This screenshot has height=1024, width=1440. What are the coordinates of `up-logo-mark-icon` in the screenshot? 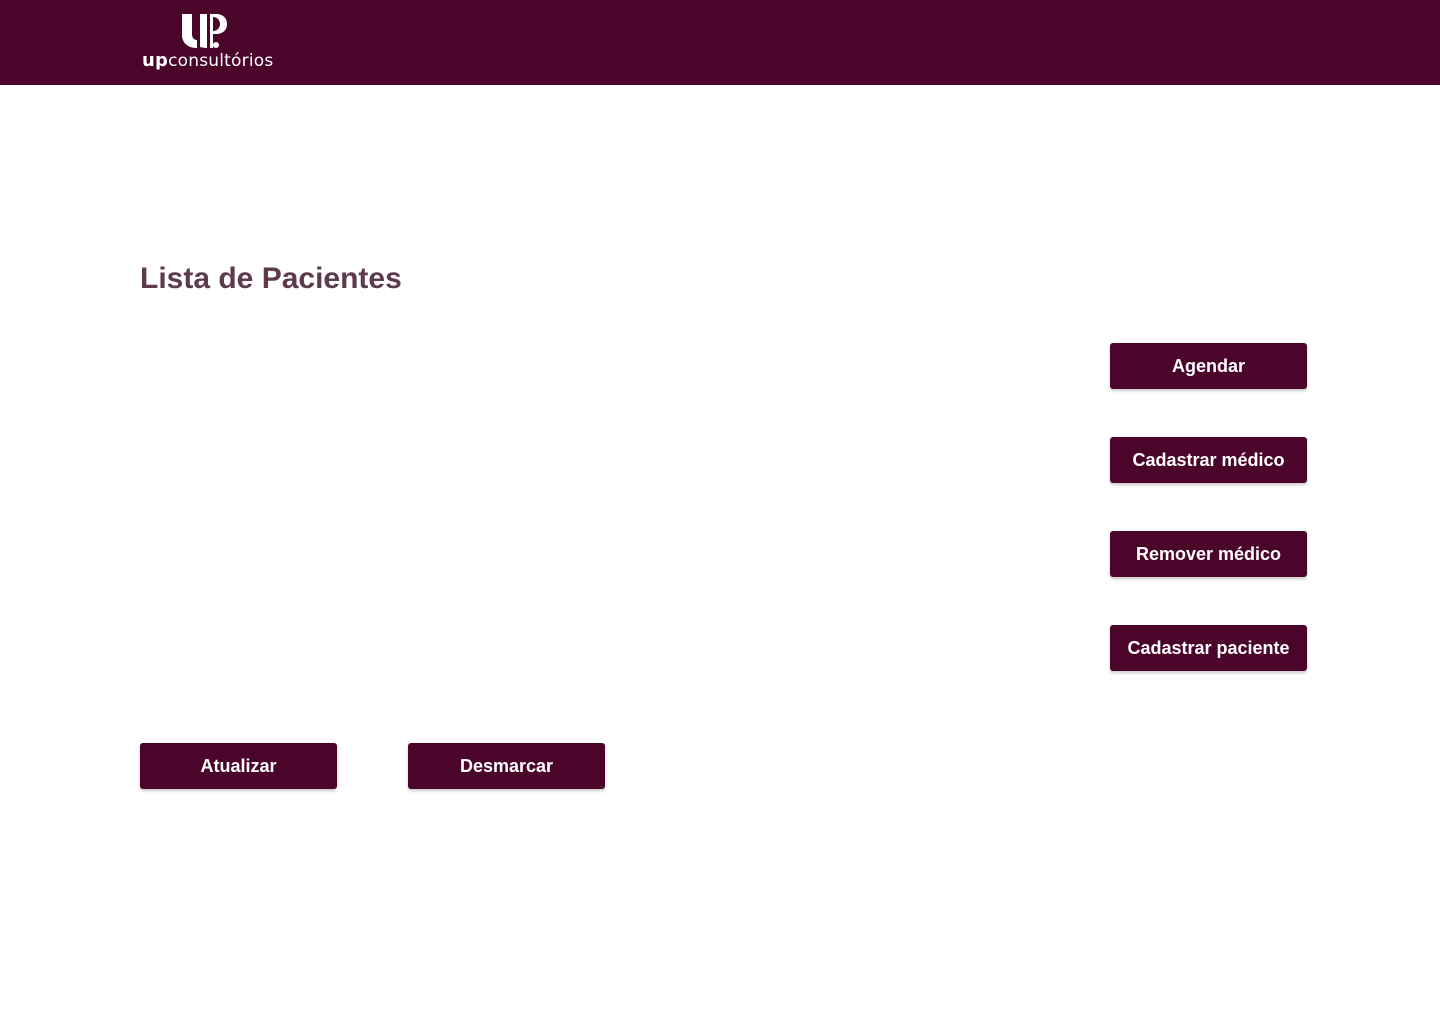 It's located at (204, 31).